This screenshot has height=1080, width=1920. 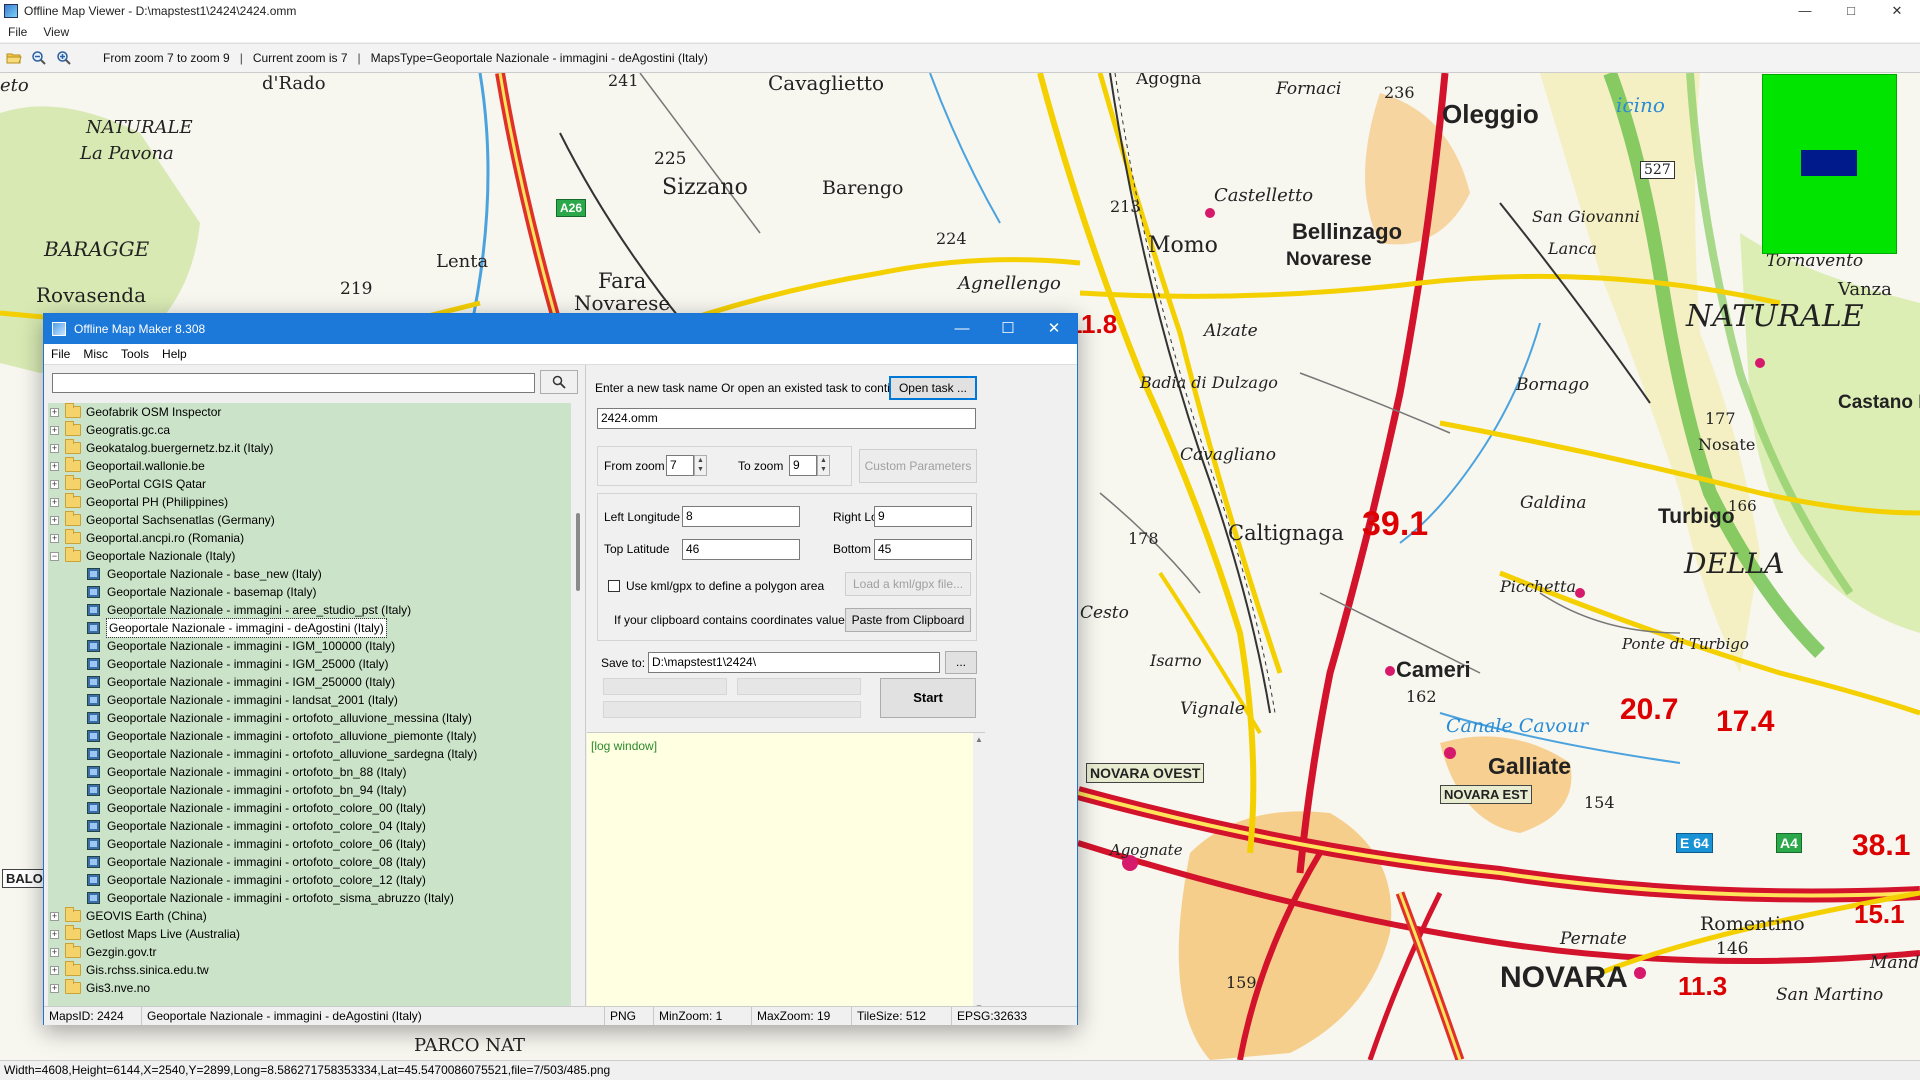 What do you see at coordinates (309, 970) in the screenshot?
I see `tree-folder-item: + Gis.rchss.sinica.edu.tw` at bounding box center [309, 970].